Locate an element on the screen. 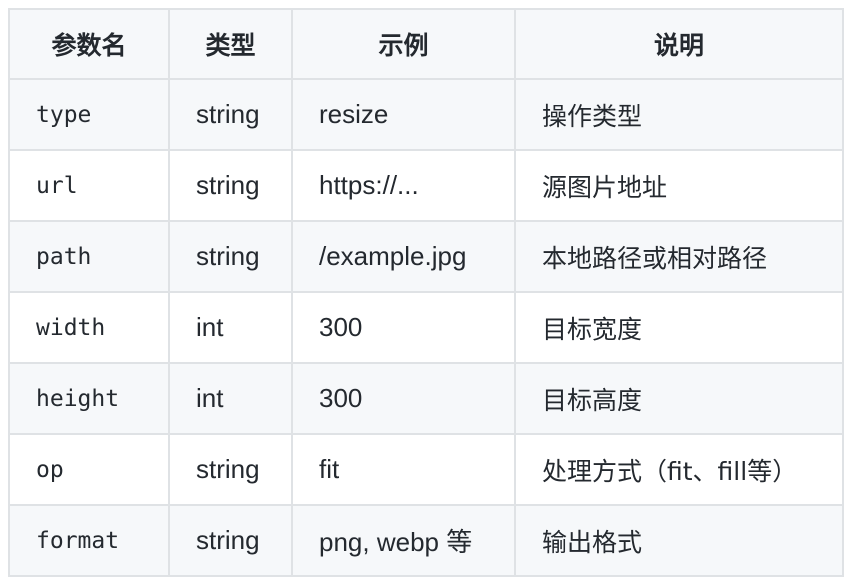 The width and height of the screenshot is (850, 582). param-name-cell: width is located at coordinates (89, 327).